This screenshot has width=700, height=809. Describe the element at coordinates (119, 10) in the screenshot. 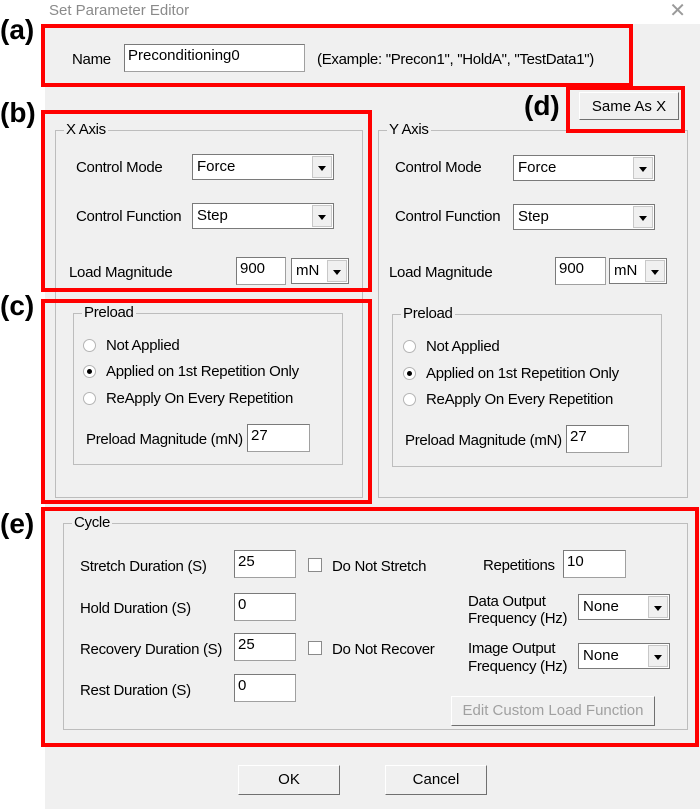

I see `window-title: Set Parameter Editor` at that location.